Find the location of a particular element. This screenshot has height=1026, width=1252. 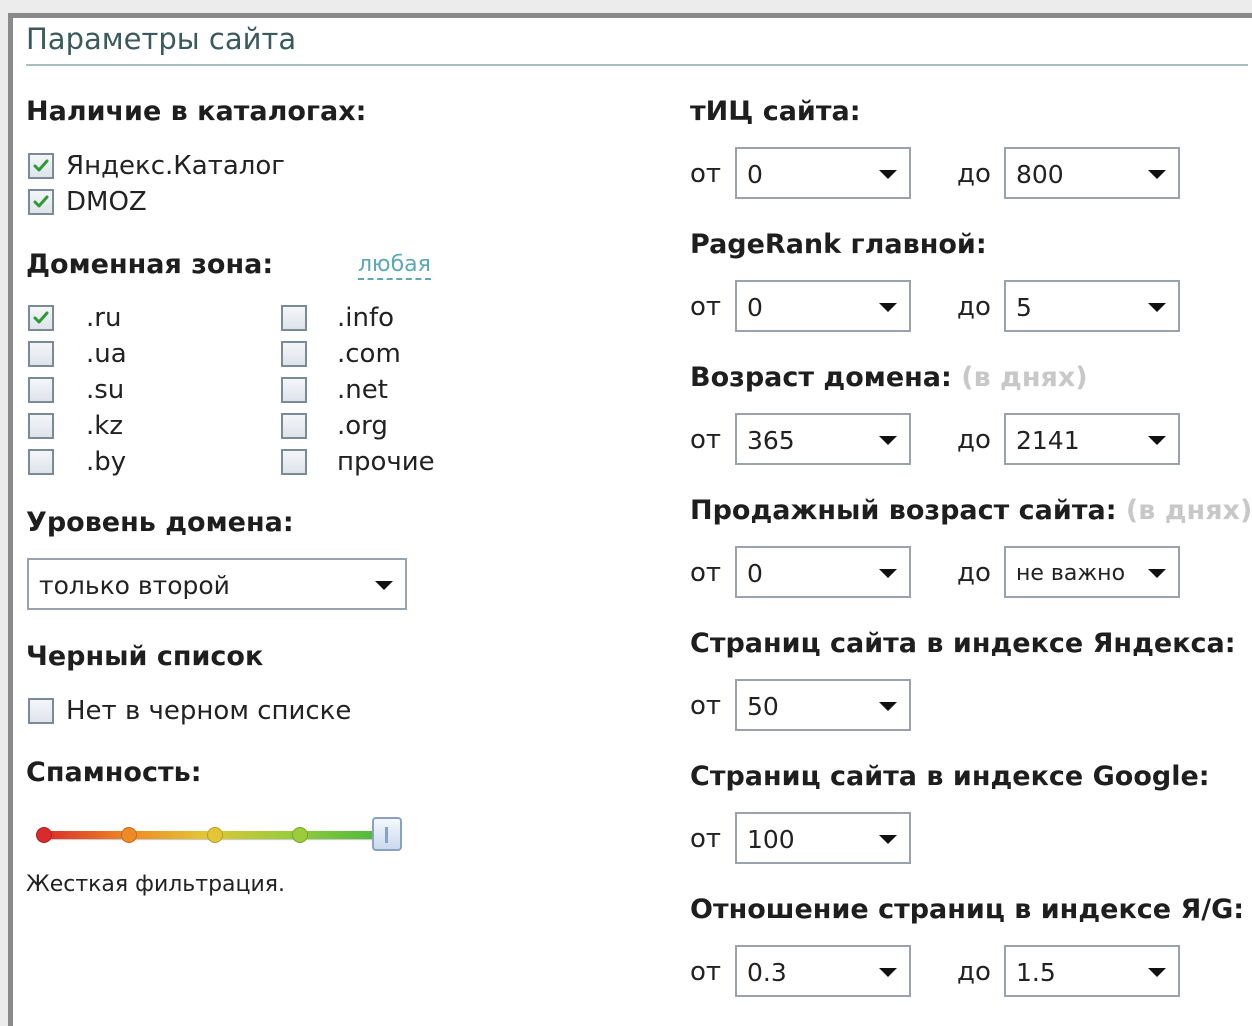

google-pages-from-label: от is located at coordinates (706, 839).